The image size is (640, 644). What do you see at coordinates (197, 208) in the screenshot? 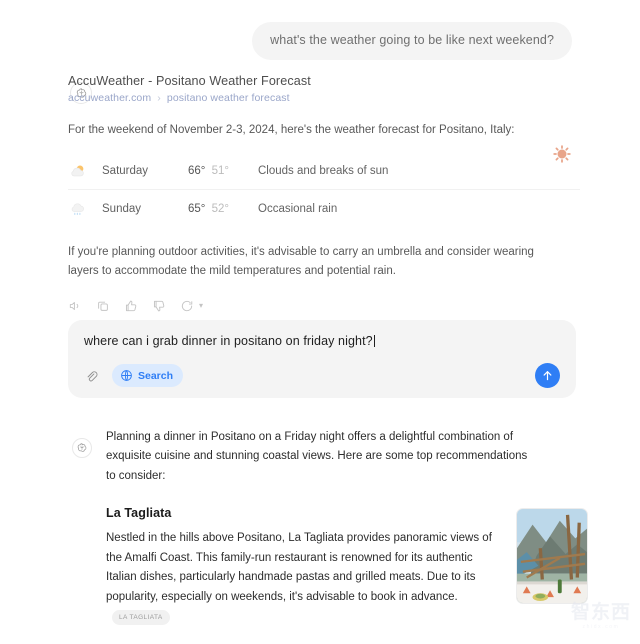
I see `forecast-high: 65°` at bounding box center [197, 208].